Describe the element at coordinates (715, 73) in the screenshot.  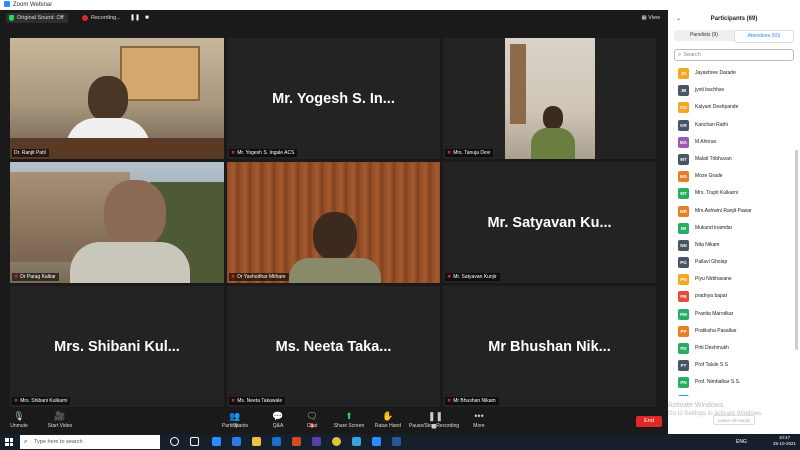
I see `attendee-name: Jayashree Darade` at that location.